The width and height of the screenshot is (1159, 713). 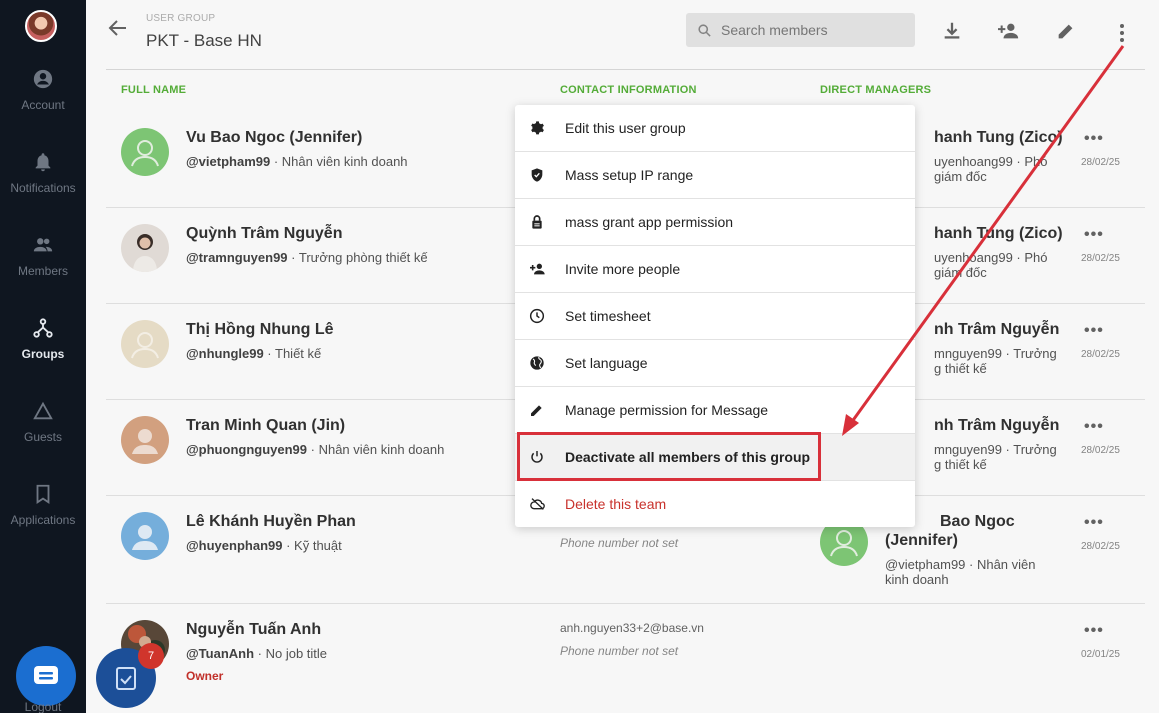 What do you see at coordinates (42, 271) in the screenshot?
I see `sidebar-item-label: Members` at bounding box center [42, 271].